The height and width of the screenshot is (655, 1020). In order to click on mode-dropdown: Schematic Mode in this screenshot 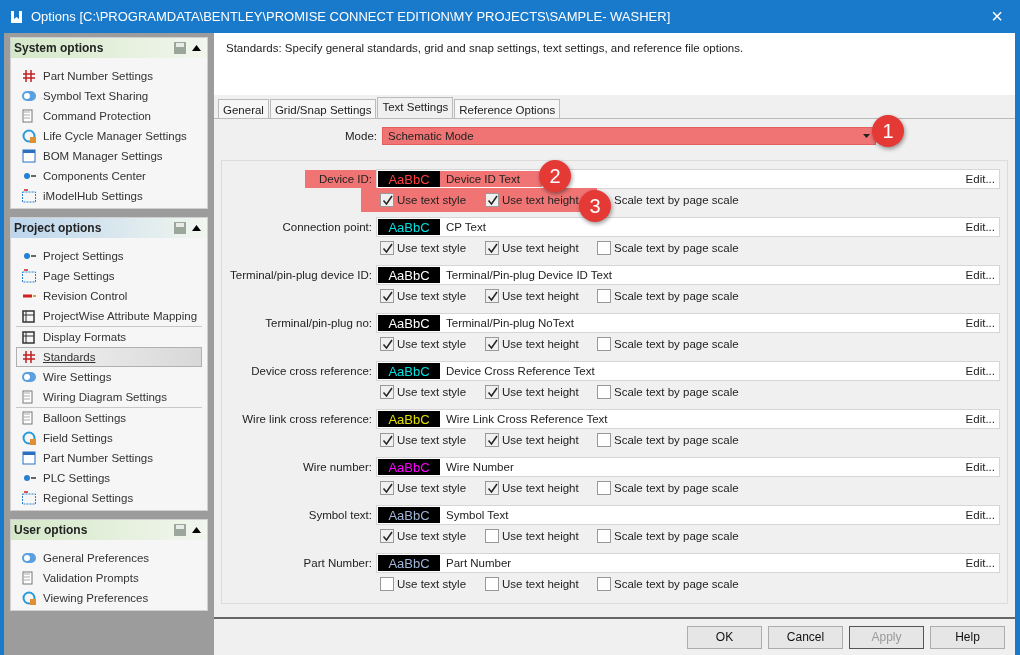, I will do `click(629, 136)`.